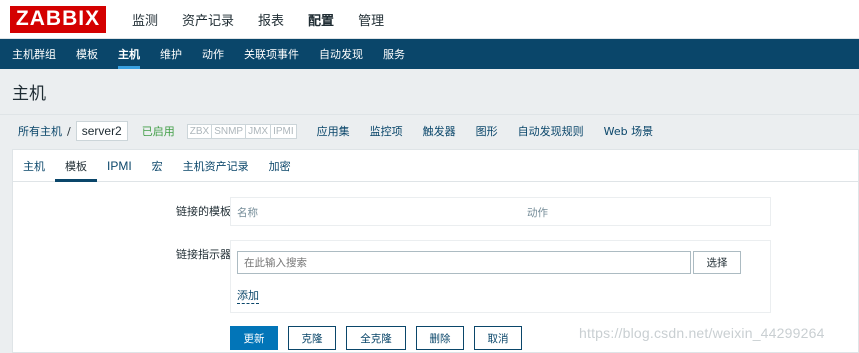 This screenshot has width=859, height=353. What do you see at coordinates (58, 19) in the screenshot?
I see `zabbix-logo: ZABBIX` at bounding box center [58, 19].